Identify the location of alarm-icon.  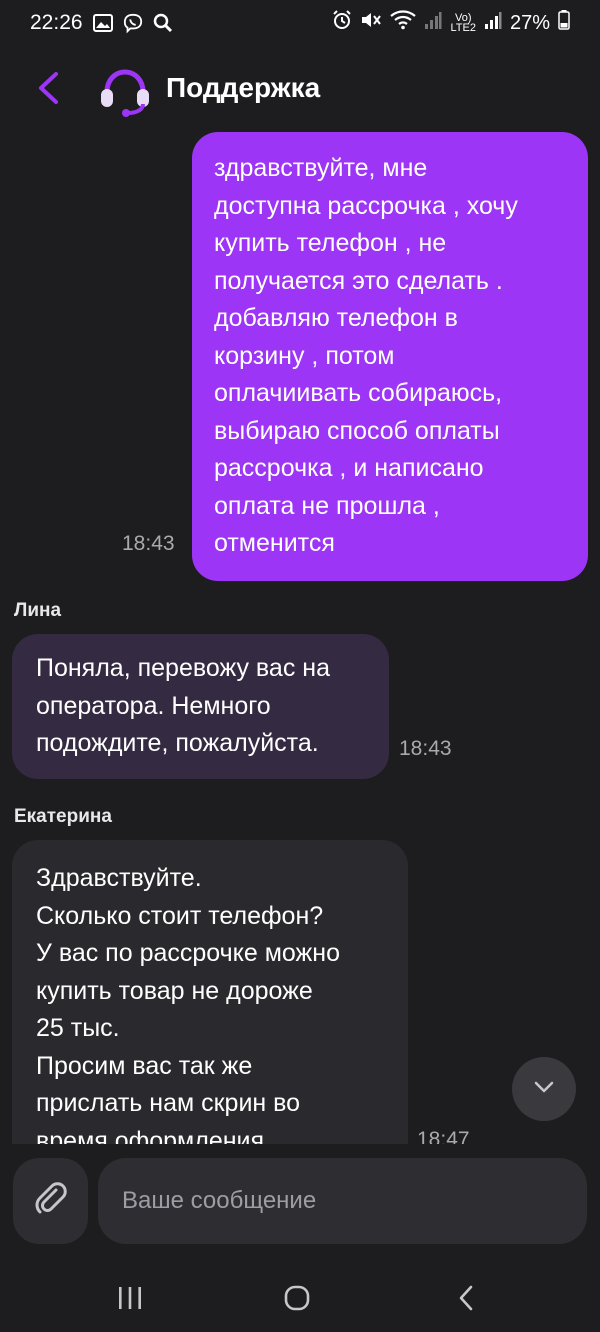
(342, 23).